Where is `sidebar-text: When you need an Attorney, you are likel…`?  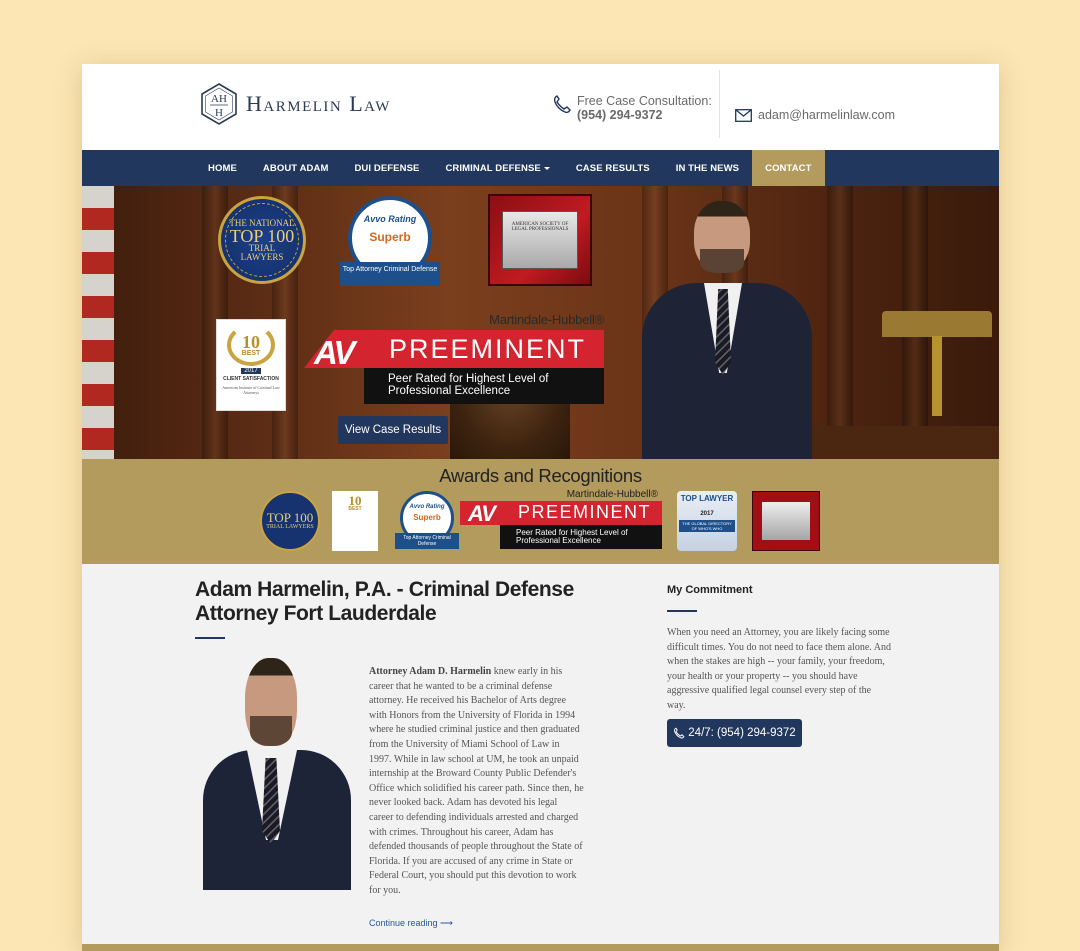 sidebar-text: When you need an Attorney, you are likel… is located at coordinates (779, 669).